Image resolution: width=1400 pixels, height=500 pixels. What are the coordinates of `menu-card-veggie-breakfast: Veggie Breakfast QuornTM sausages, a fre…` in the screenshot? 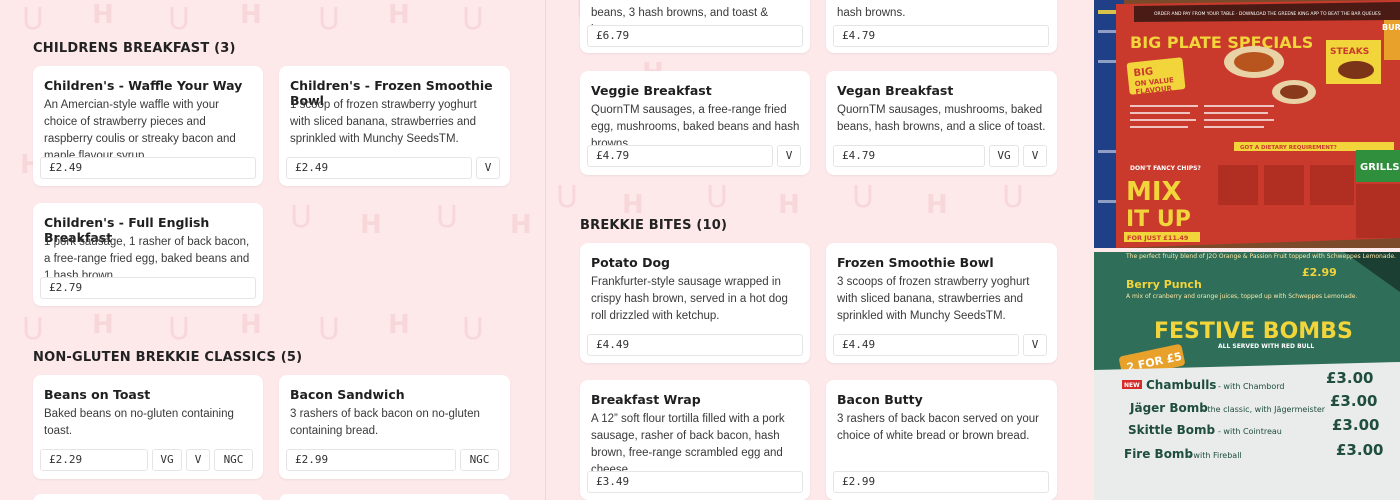 It's located at (695, 123).